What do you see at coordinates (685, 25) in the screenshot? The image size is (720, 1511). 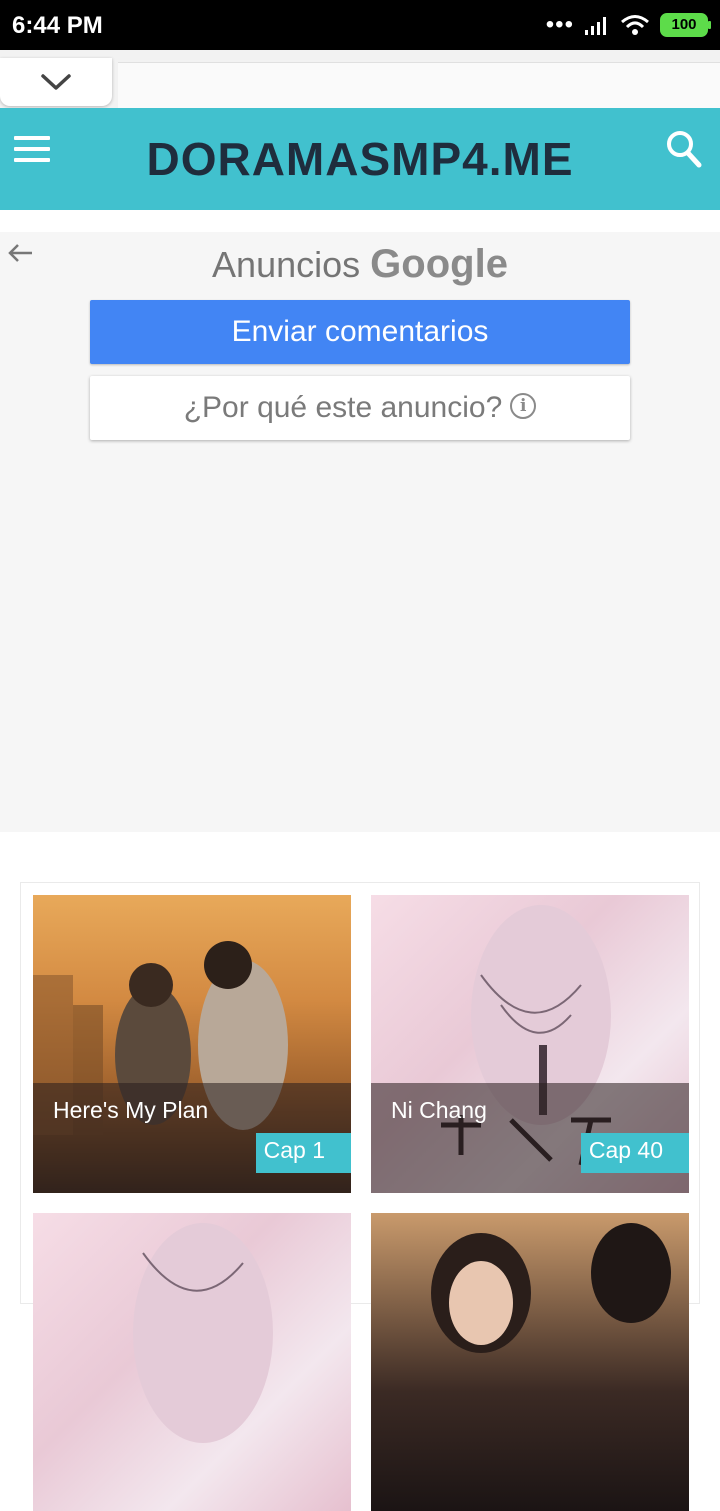 I see `battery-indicator: 100` at bounding box center [685, 25].